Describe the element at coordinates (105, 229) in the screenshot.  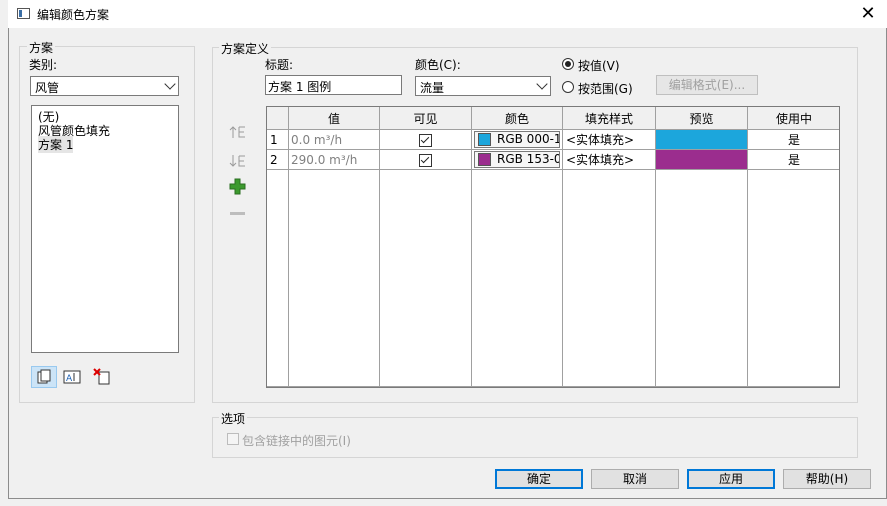
I see `scheme-list: (无) 风管颜色填充 方案 1` at that location.